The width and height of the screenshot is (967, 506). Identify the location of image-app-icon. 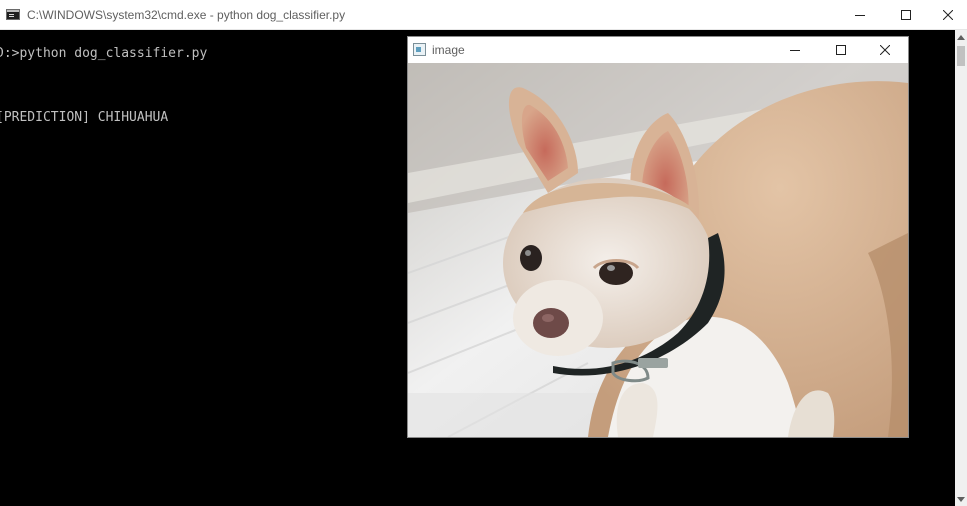
(419, 49).